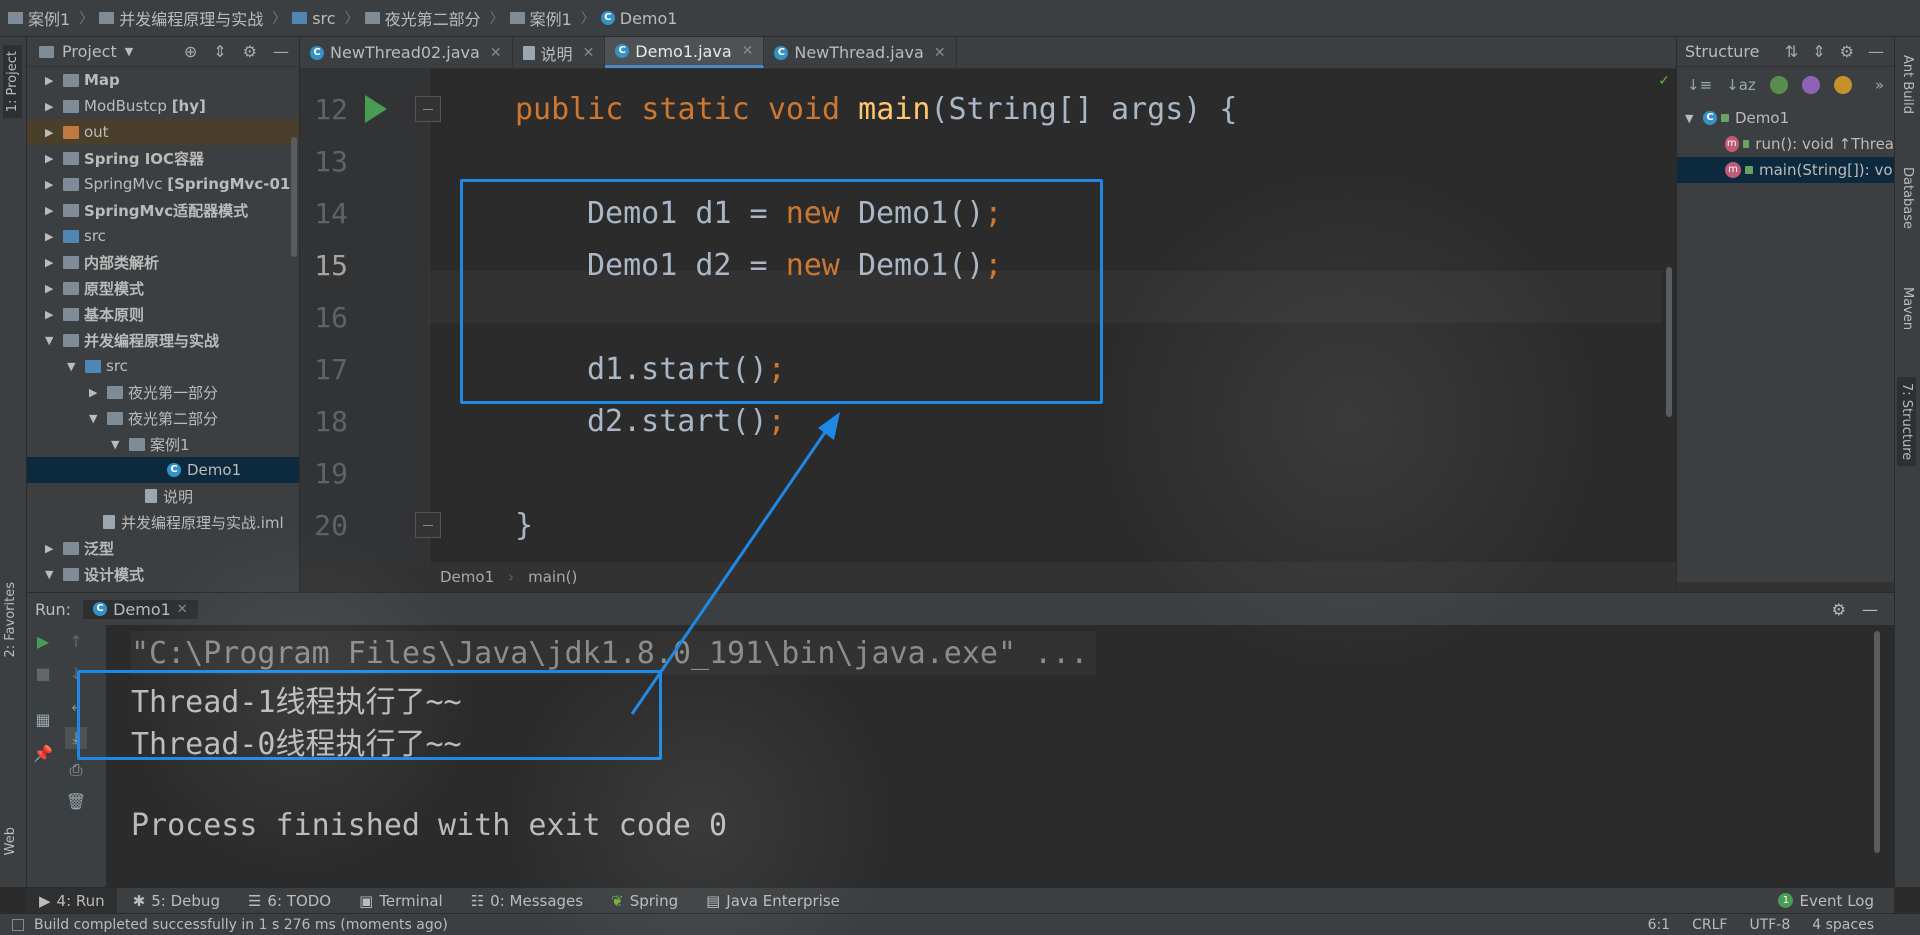 The height and width of the screenshot is (935, 1920). I want to click on sort-by-visibility-icon: ↓≡, so click(1699, 85).